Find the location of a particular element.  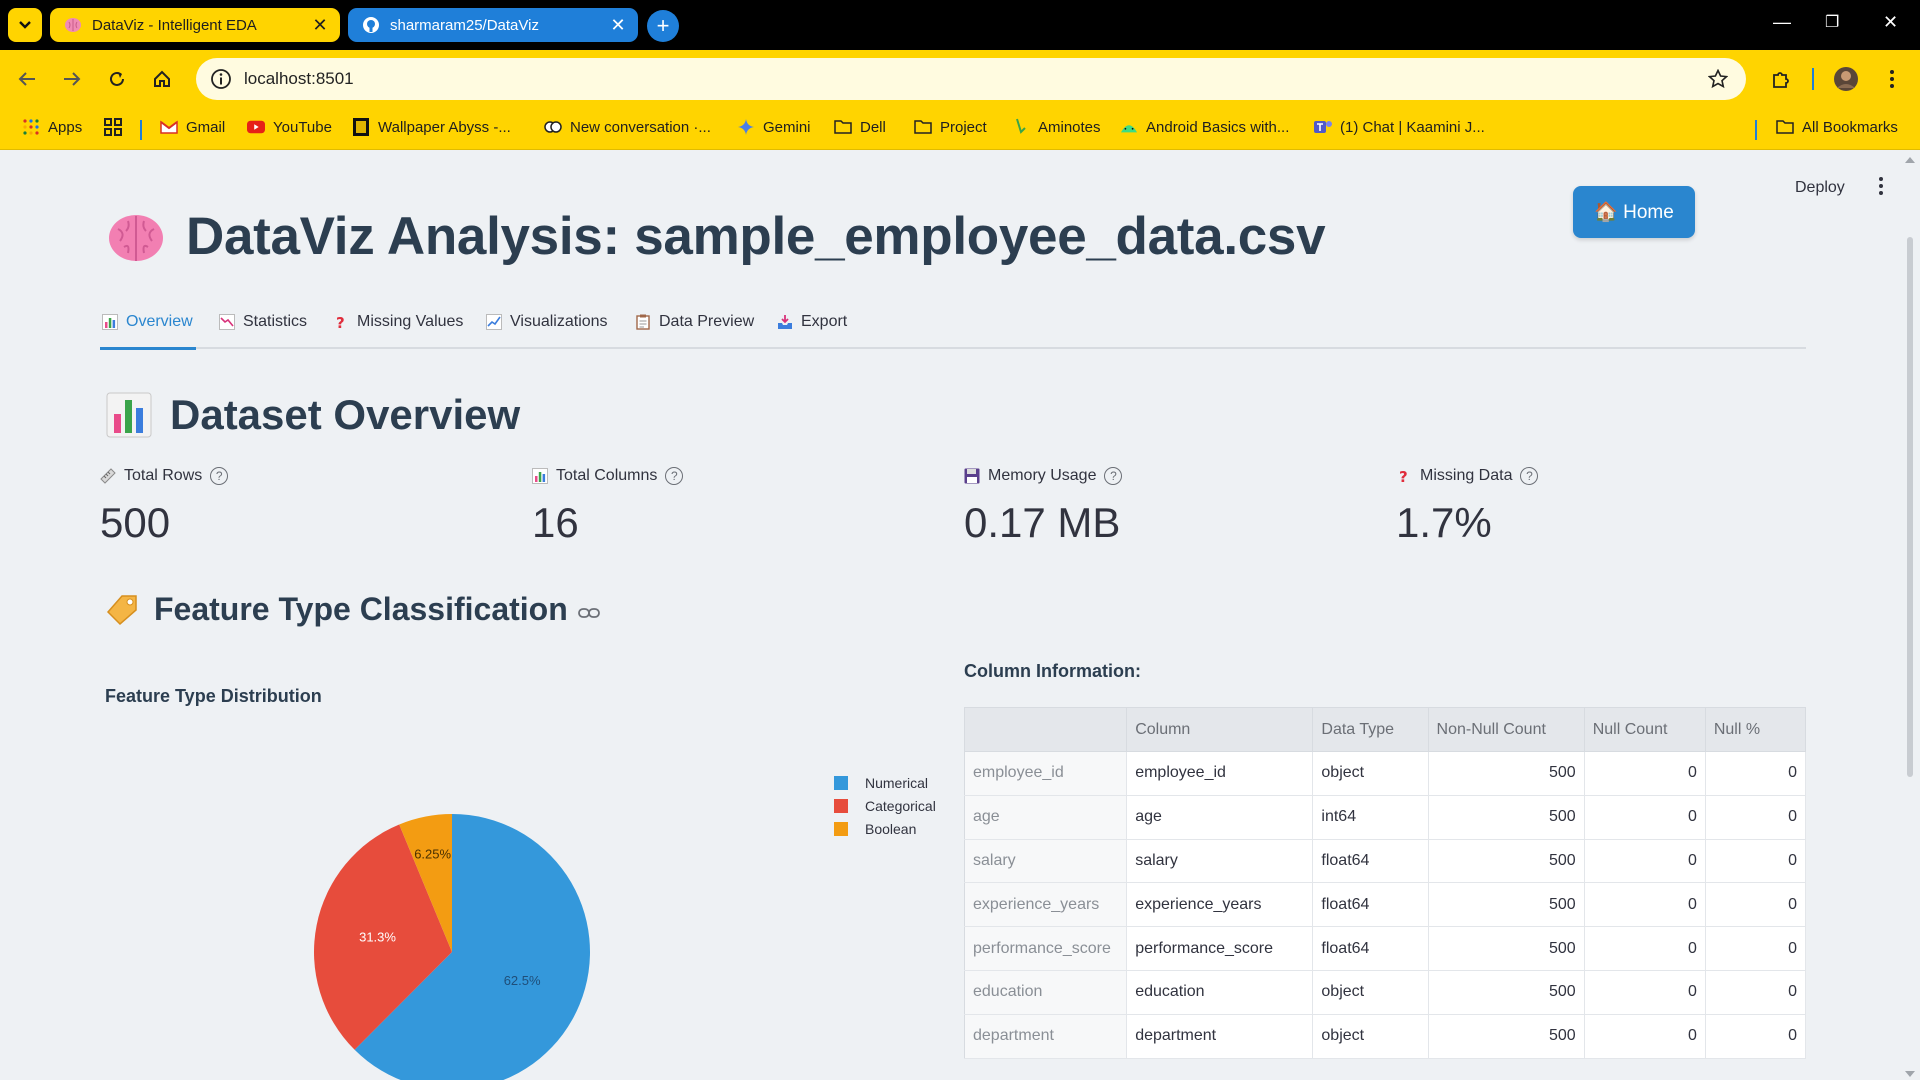

bookmark-star-icon is located at coordinates (1718, 79).